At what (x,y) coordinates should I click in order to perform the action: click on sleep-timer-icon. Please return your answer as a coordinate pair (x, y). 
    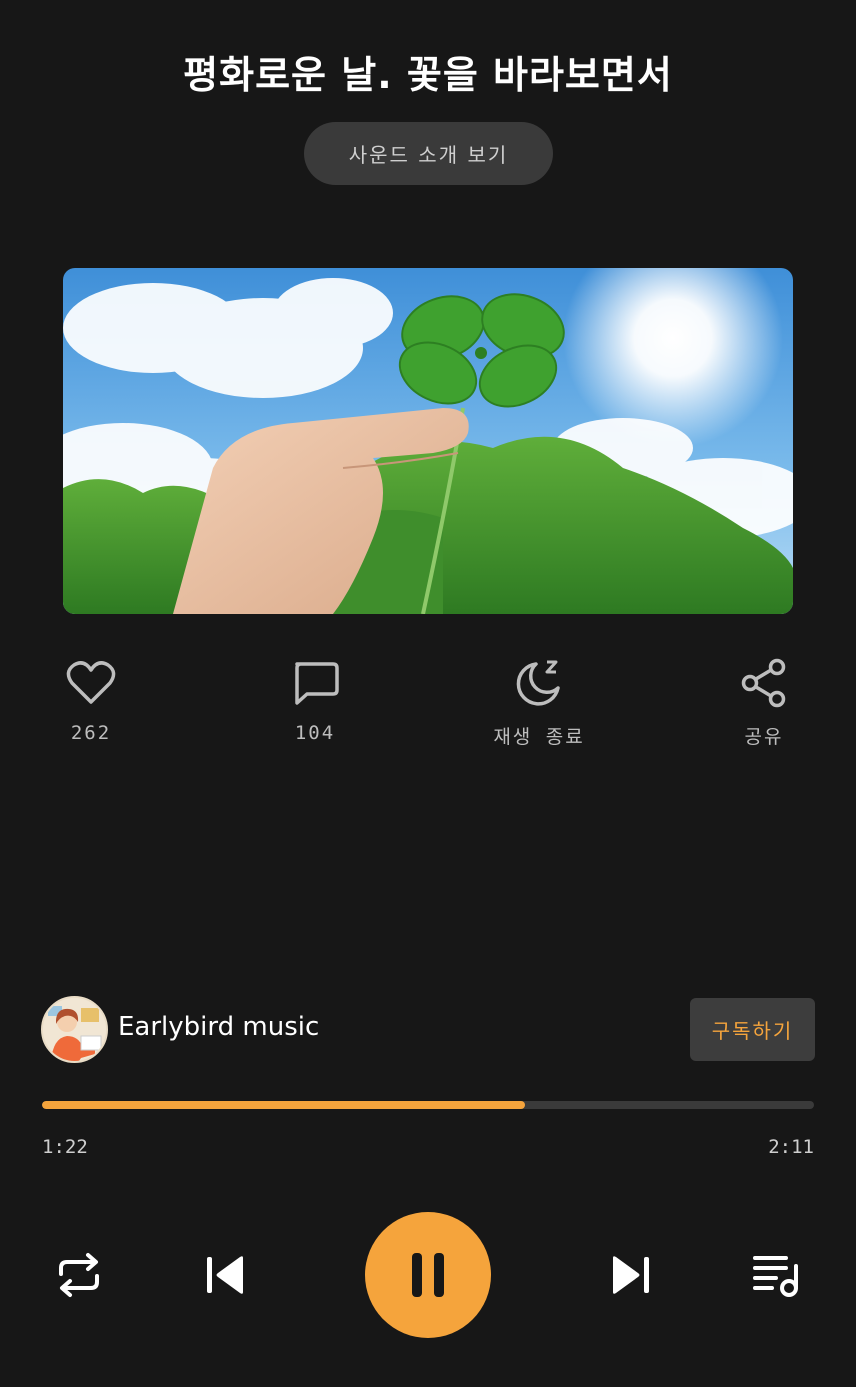
    Looking at the image, I should click on (539, 683).